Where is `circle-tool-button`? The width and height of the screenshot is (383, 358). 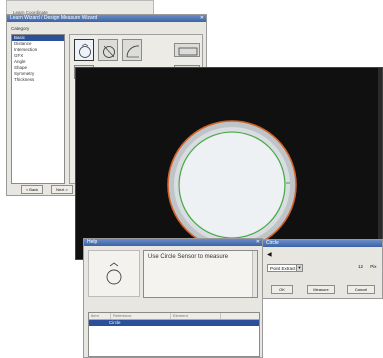
circle-tool-button is located at coordinates (84, 50).